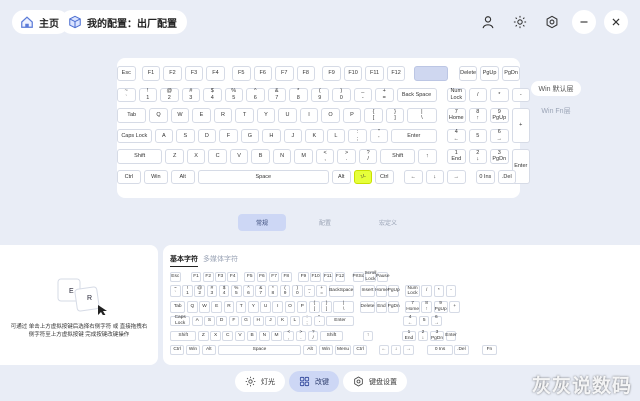 This screenshot has height=401, width=640. What do you see at coordinates (180, 320) in the screenshot?
I see `palette-key: Caps Lock` at bounding box center [180, 320].